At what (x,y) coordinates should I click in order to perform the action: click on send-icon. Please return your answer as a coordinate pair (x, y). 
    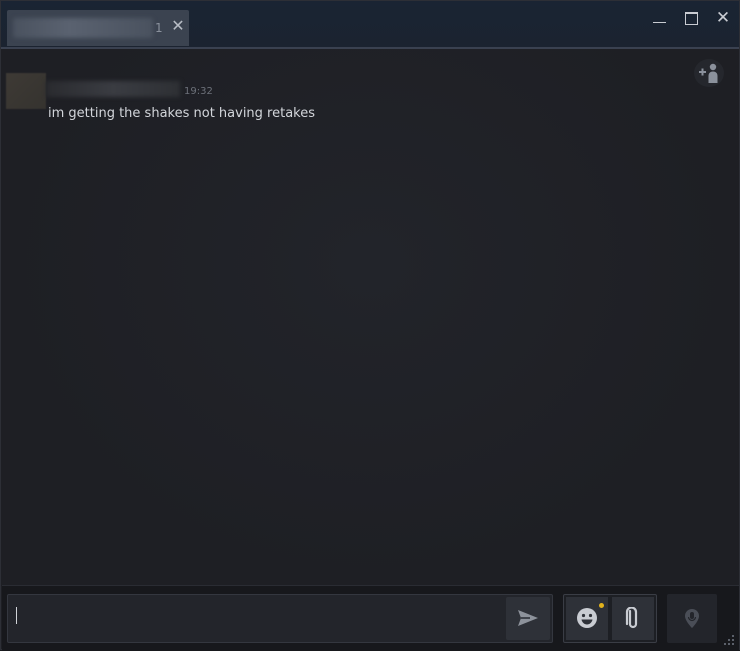
    Looking at the image, I should click on (528, 618).